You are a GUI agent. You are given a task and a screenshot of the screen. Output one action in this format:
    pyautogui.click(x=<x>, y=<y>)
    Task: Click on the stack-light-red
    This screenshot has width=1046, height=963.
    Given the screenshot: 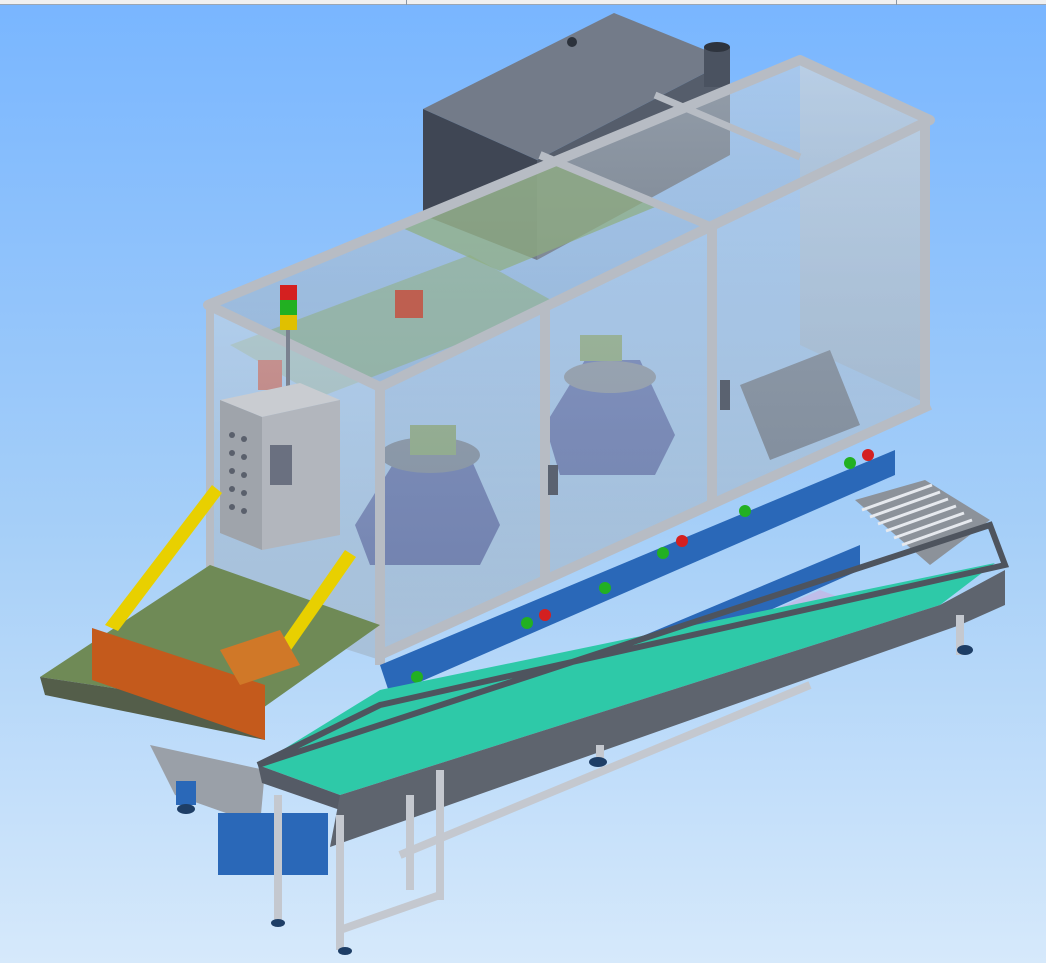 What is the action you would take?
    pyautogui.click(x=288, y=292)
    